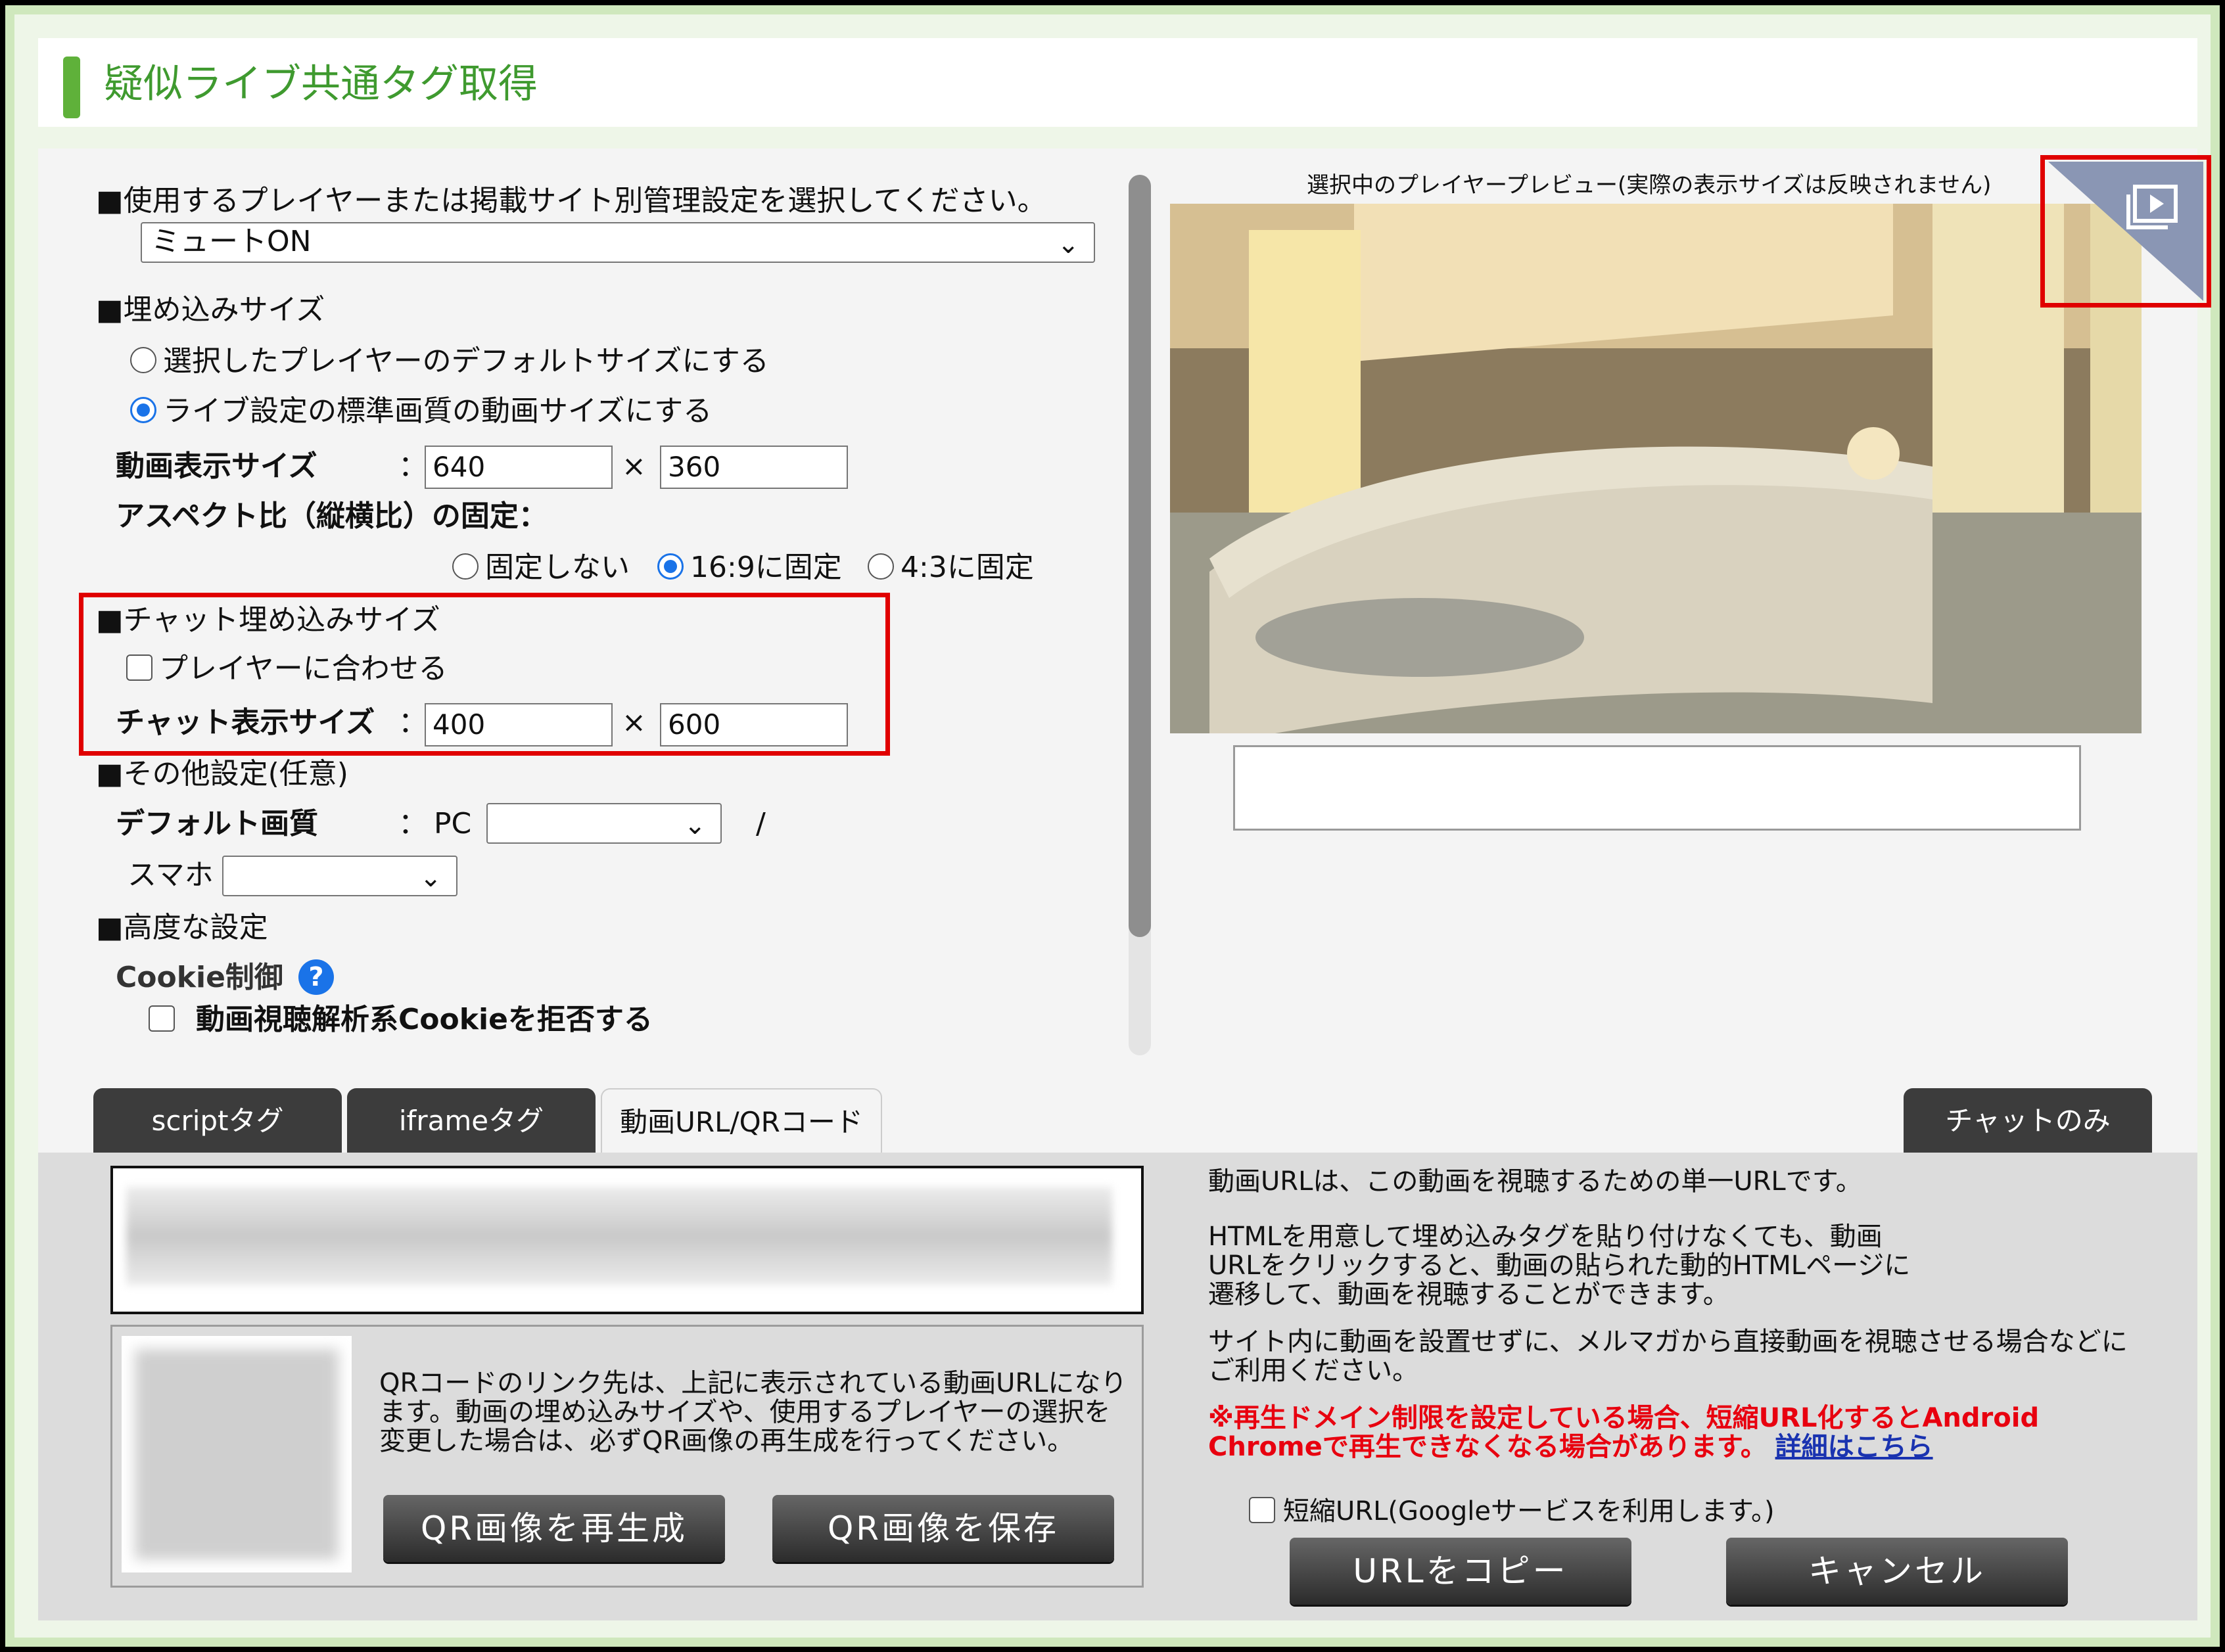  What do you see at coordinates (321, 84) in the screenshot?
I see `page-title: 疑似ライブ共通タグ取得` at bounding box center [321, 84].